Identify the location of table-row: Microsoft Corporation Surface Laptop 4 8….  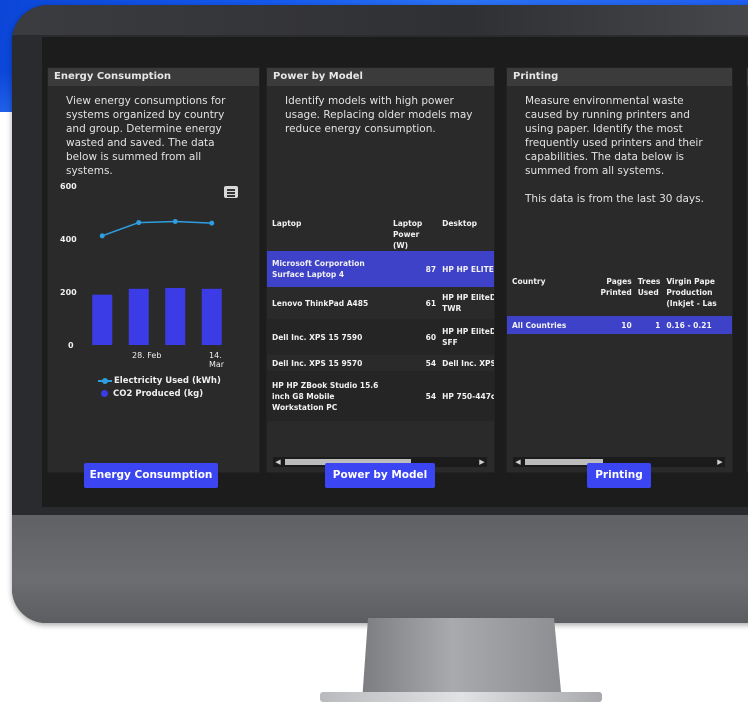
(380, 269).